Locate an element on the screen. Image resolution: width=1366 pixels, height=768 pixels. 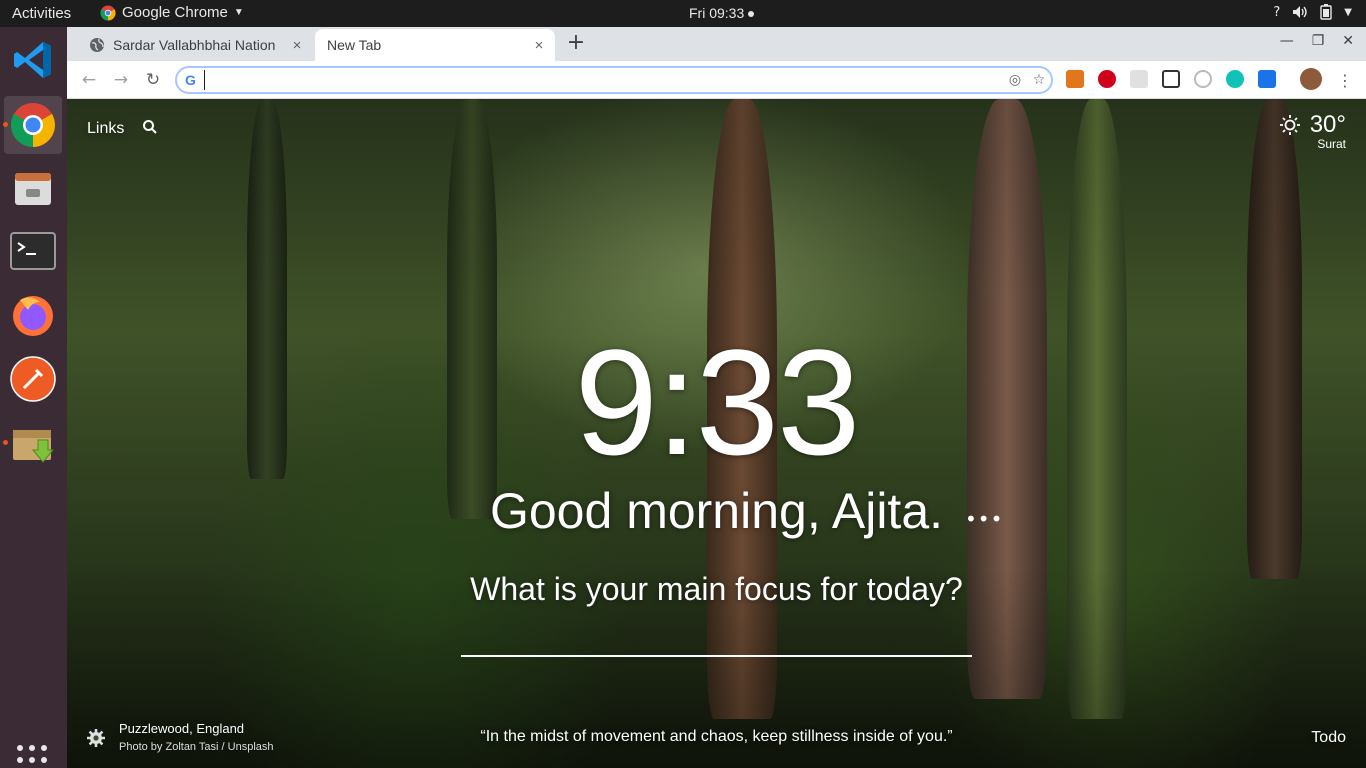
main-clock: 9:33 is located at coordinates (717, 402).